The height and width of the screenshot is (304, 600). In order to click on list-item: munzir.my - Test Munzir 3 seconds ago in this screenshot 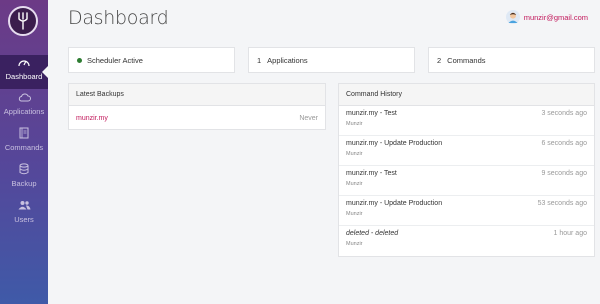, I will do `click(466, 121)`.